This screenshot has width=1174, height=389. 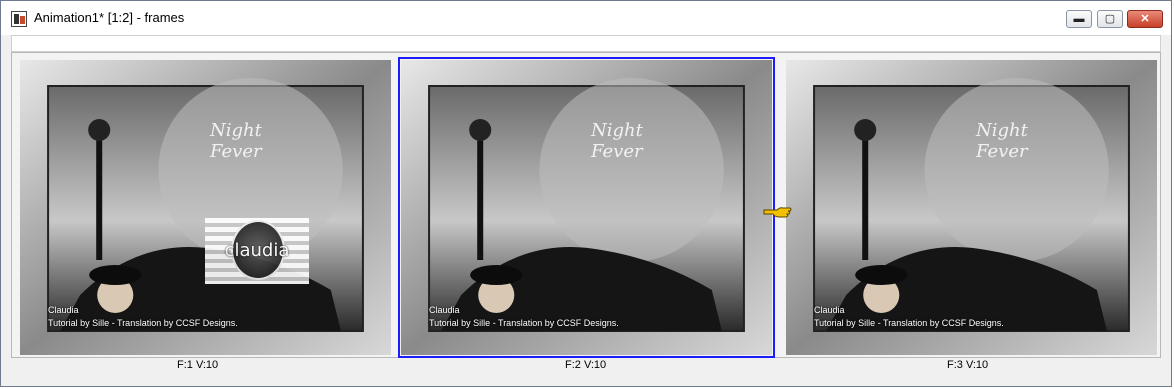 I want to click on toolbar-strip, so click(x=586, y=43).